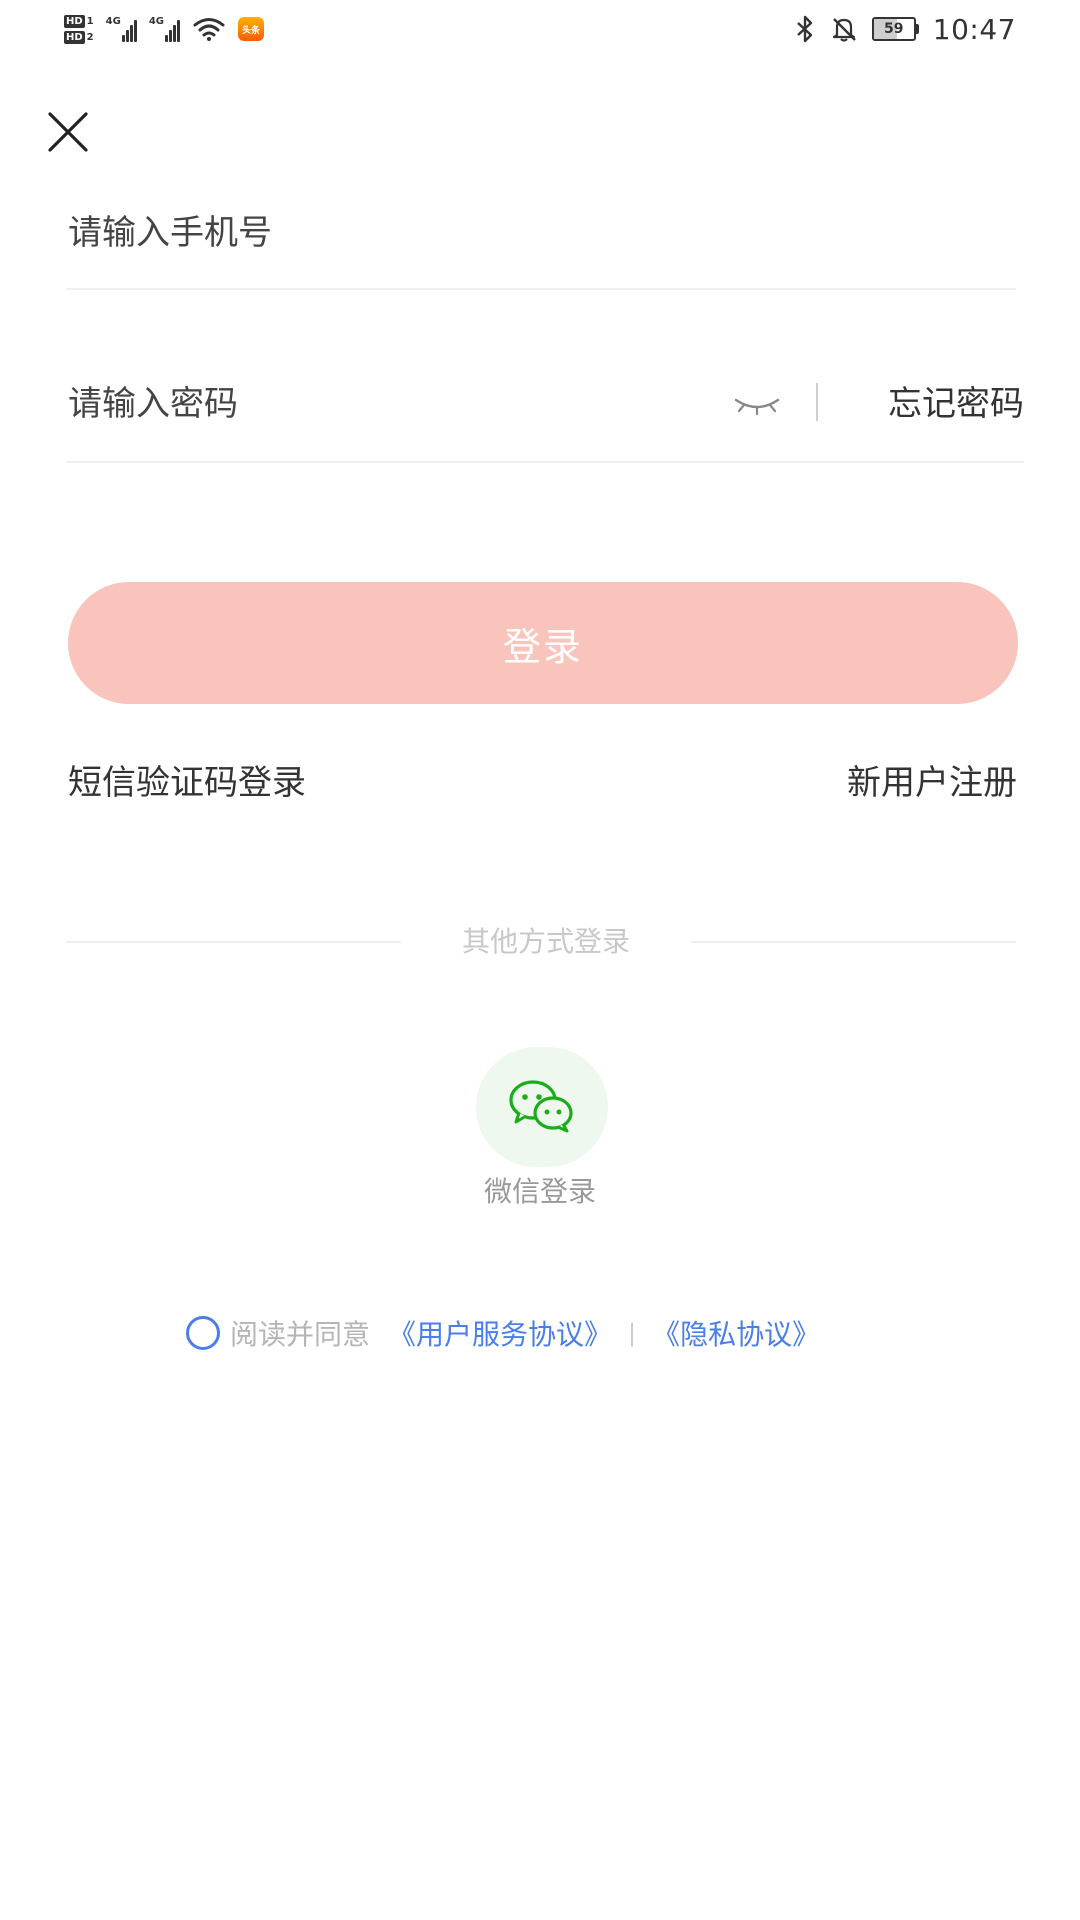  What do you see at coordinates (844, 30) in the screenshot?
I see `bell-off-icon` at bounding box center [844, 30].